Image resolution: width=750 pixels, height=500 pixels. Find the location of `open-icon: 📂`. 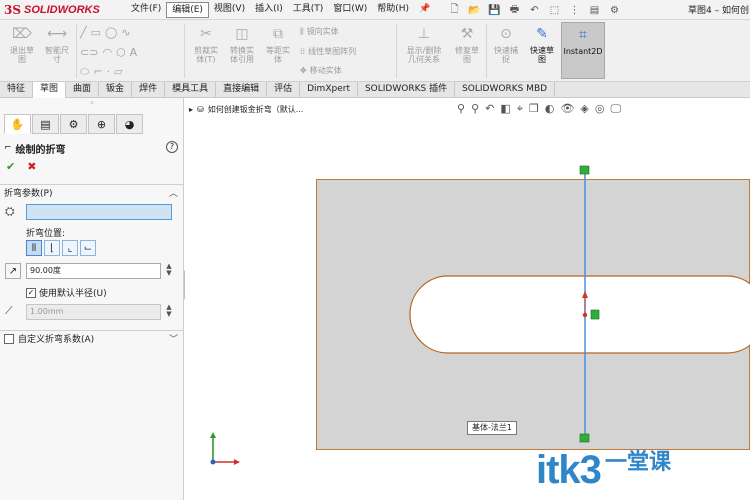

open-icon: 📂 is located at coordinates (474, 10).